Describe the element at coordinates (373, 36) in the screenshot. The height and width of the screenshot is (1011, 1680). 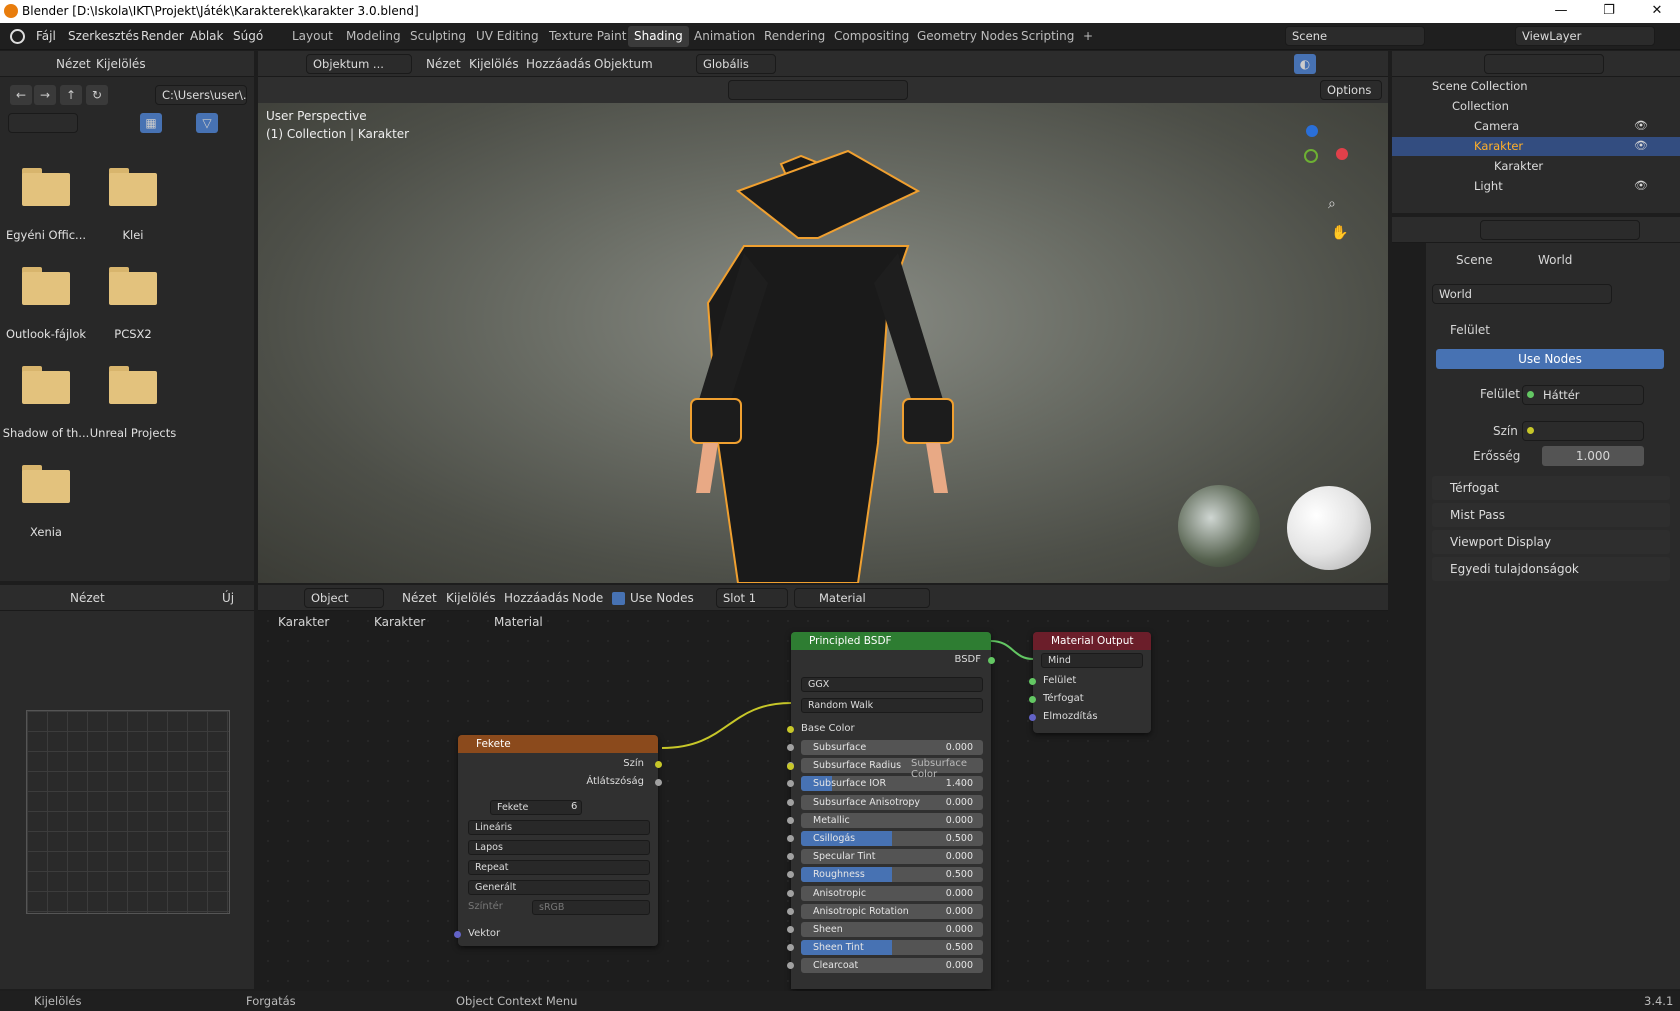
I see `tab-modeling: Modeling` at that location.